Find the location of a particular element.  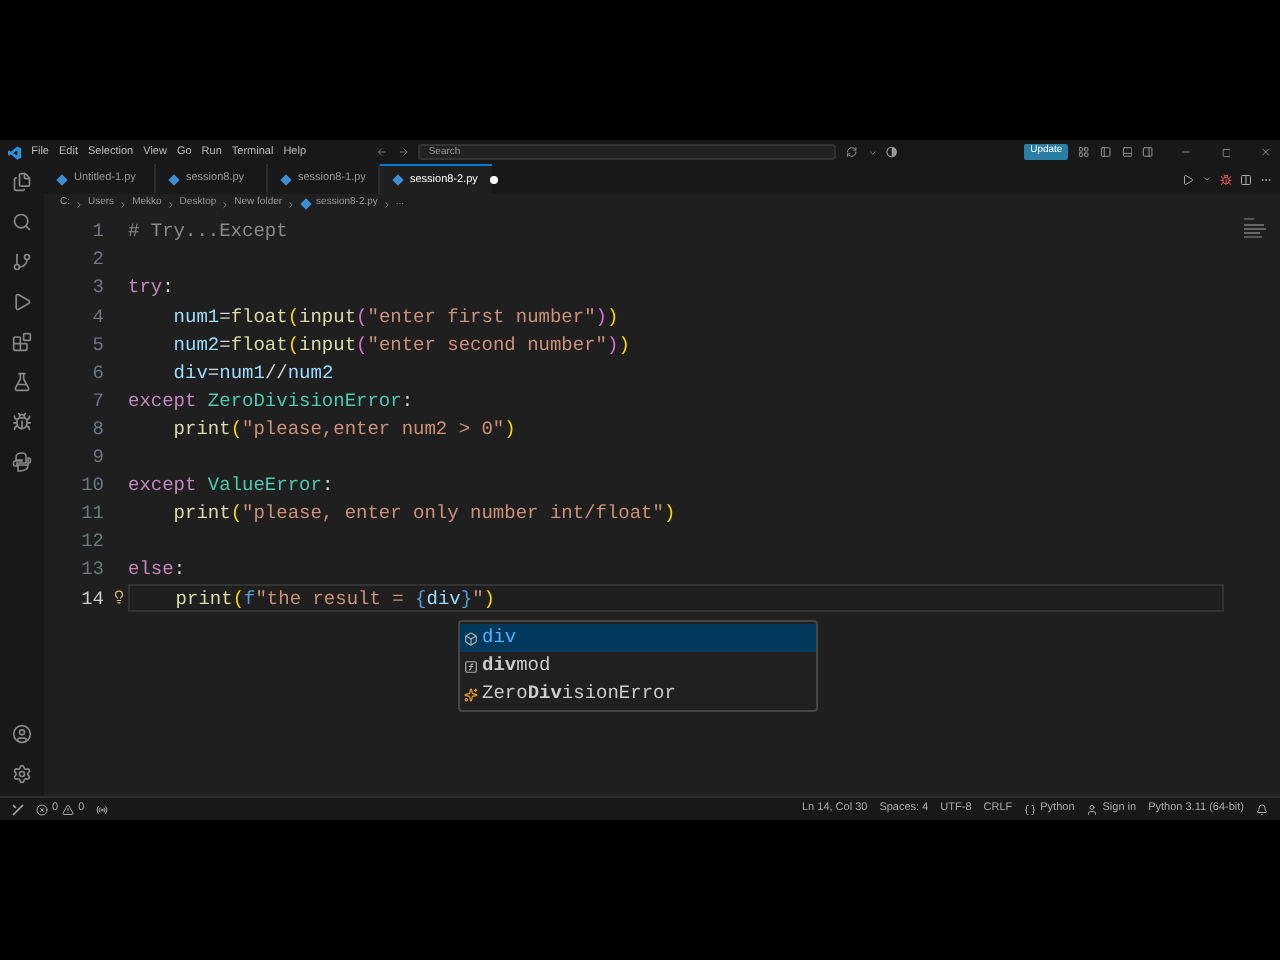

code-line: print("please, enter only number int/float") is located at coordinates (423, 514).